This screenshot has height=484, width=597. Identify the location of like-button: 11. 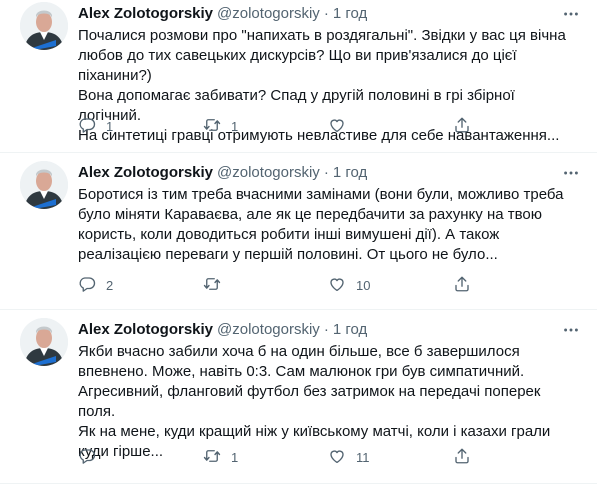
(390, 457).